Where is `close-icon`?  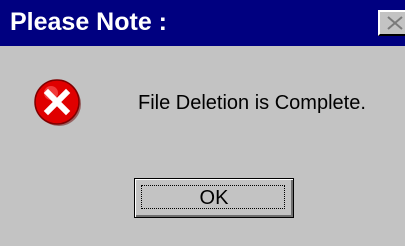
close-icon is located at coordinates (395, 23).